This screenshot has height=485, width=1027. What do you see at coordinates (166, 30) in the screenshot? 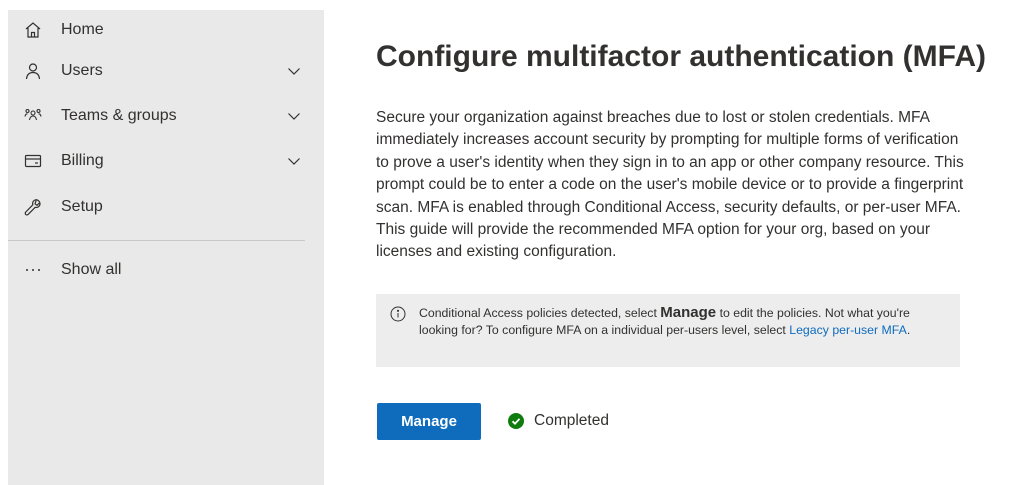
I see `sidebar-item-home: Home` at bounding box center [166, 30].